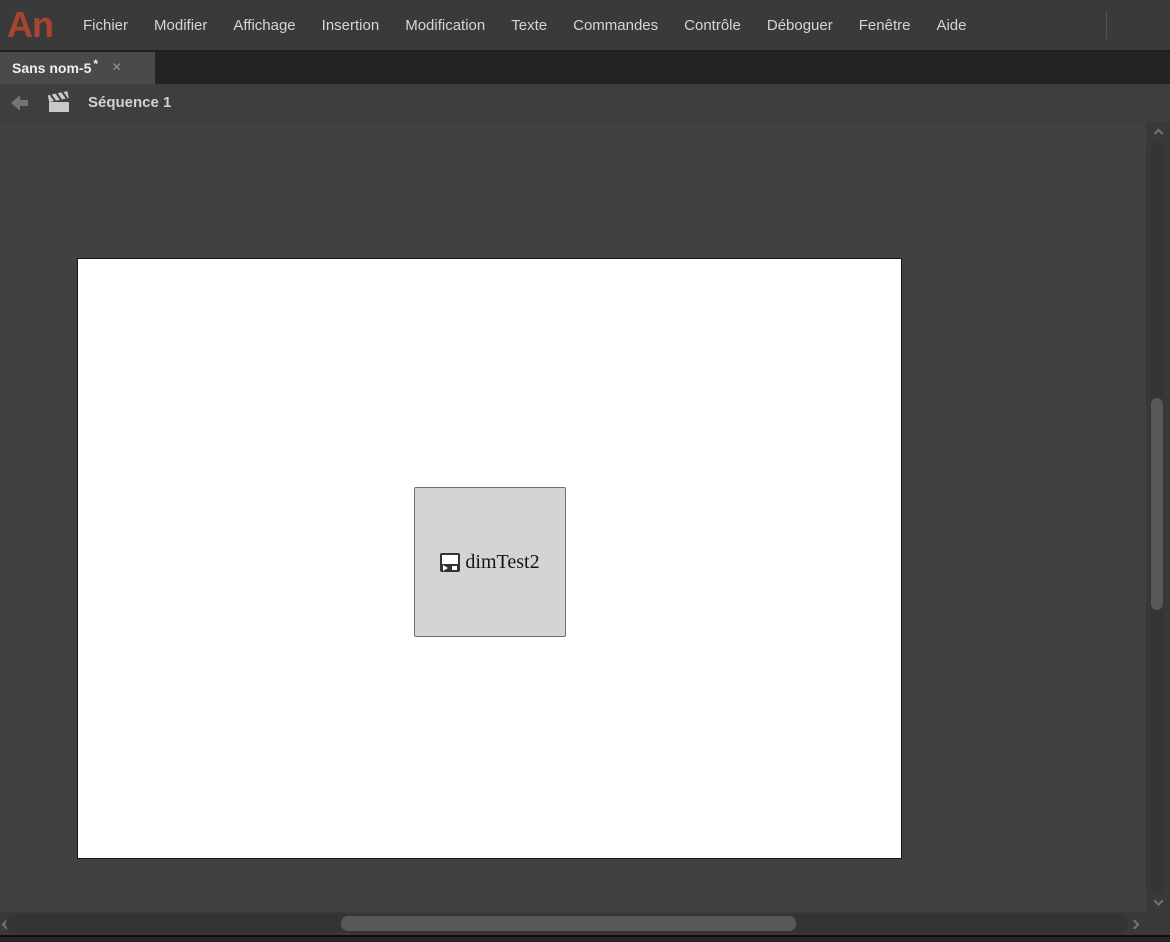 This screenshot has height=942, width=1170. I want to click on scrollbar-corner, so click(1158, 923).